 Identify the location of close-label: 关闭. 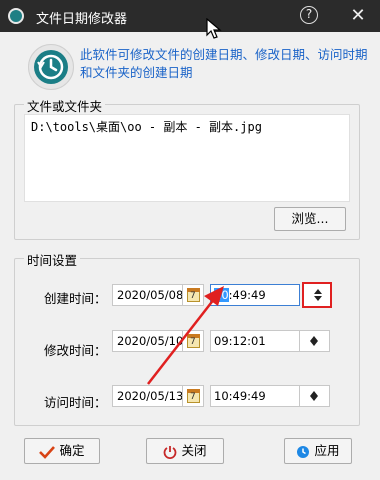
(194, 450).